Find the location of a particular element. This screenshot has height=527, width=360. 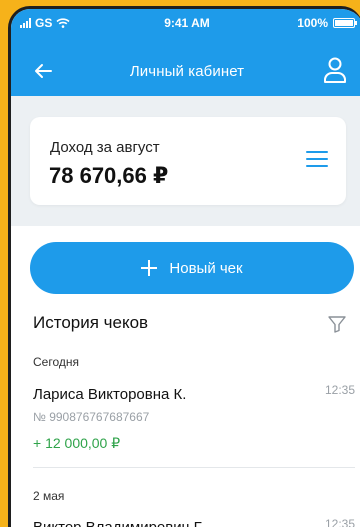

group-label-may: 2 мая is located at coordinates (49, 496).